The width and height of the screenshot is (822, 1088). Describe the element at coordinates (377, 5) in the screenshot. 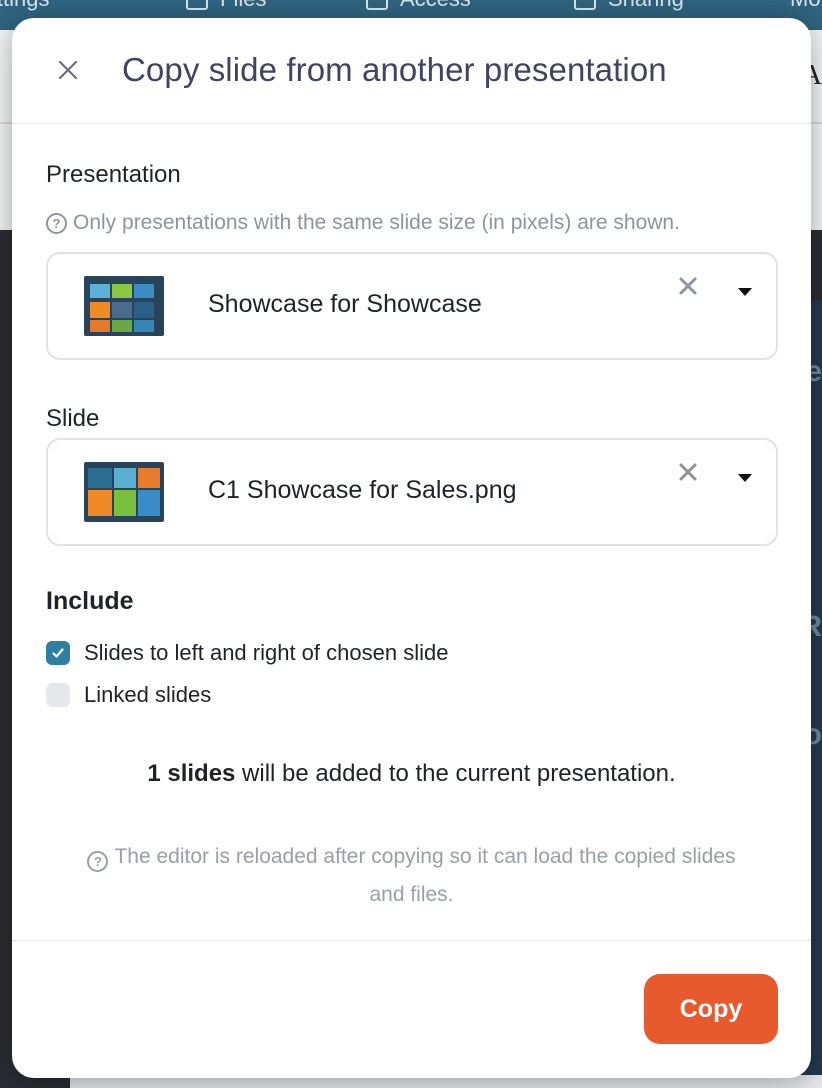

I see `lock-icon` at that location.